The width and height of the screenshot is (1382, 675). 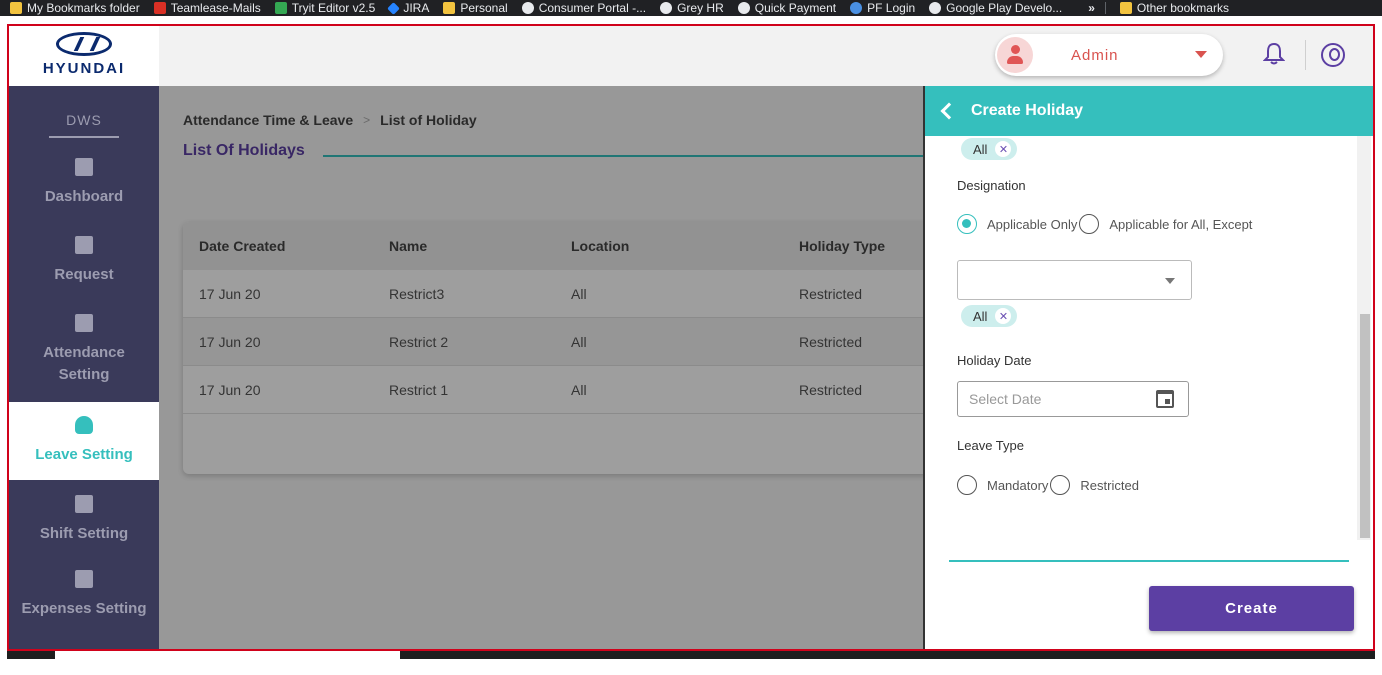 I want to click on bookmark-jira: JIRA, so click(x=408, y=8).